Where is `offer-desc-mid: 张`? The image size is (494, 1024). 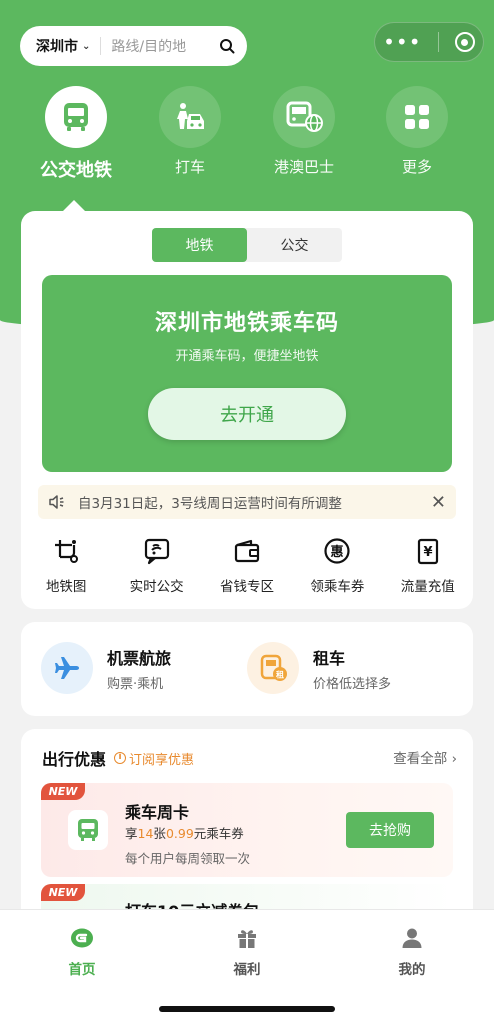 offer-desc-mid: 张 is located at coordinates (159, 833).